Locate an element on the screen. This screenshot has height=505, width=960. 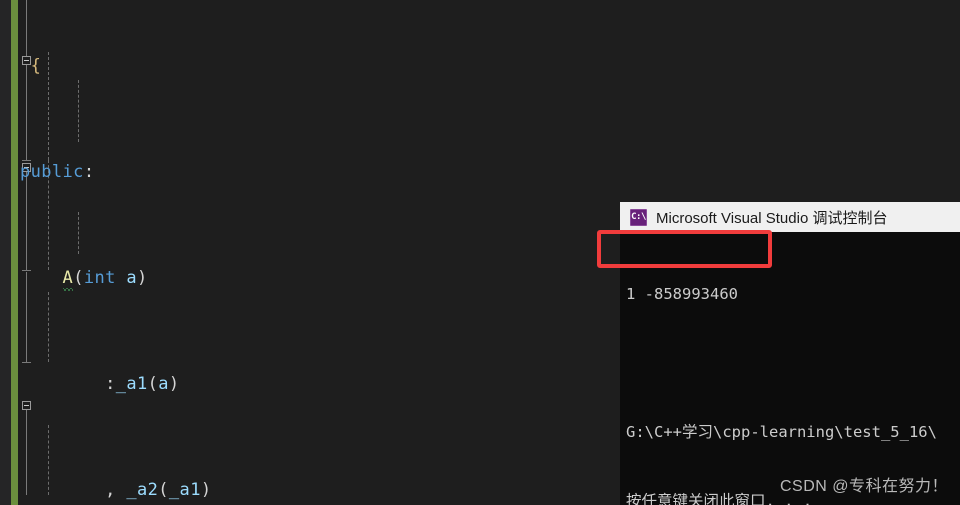
token-init-arg-a1: _a1 is located at coordinates (184, 490).